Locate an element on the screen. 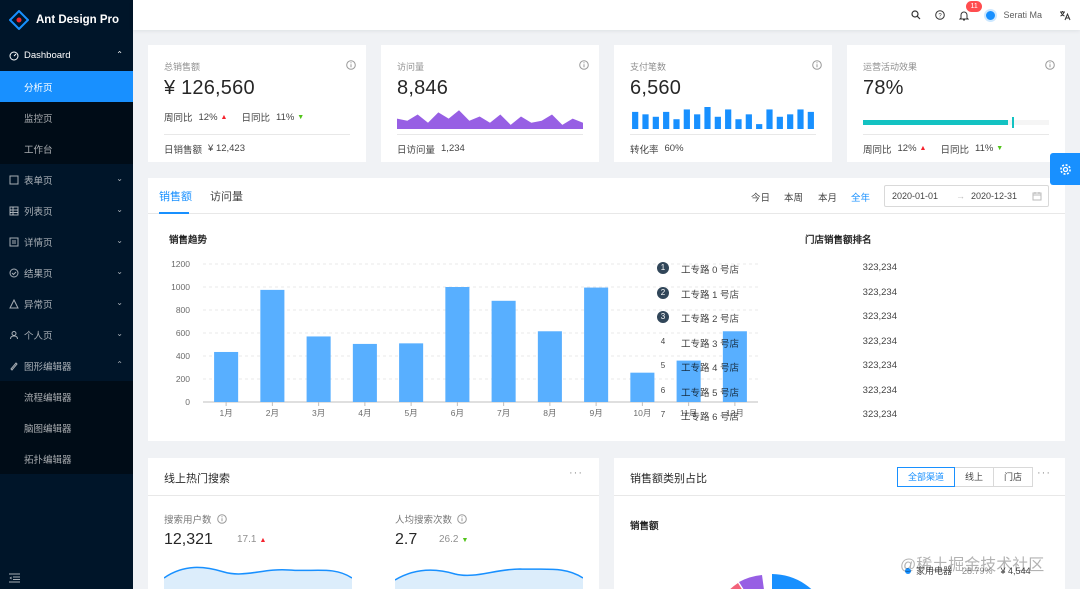 This screenshot has width=1080, height=589. users-value: 12,321 is located at coordinates (188, 539).